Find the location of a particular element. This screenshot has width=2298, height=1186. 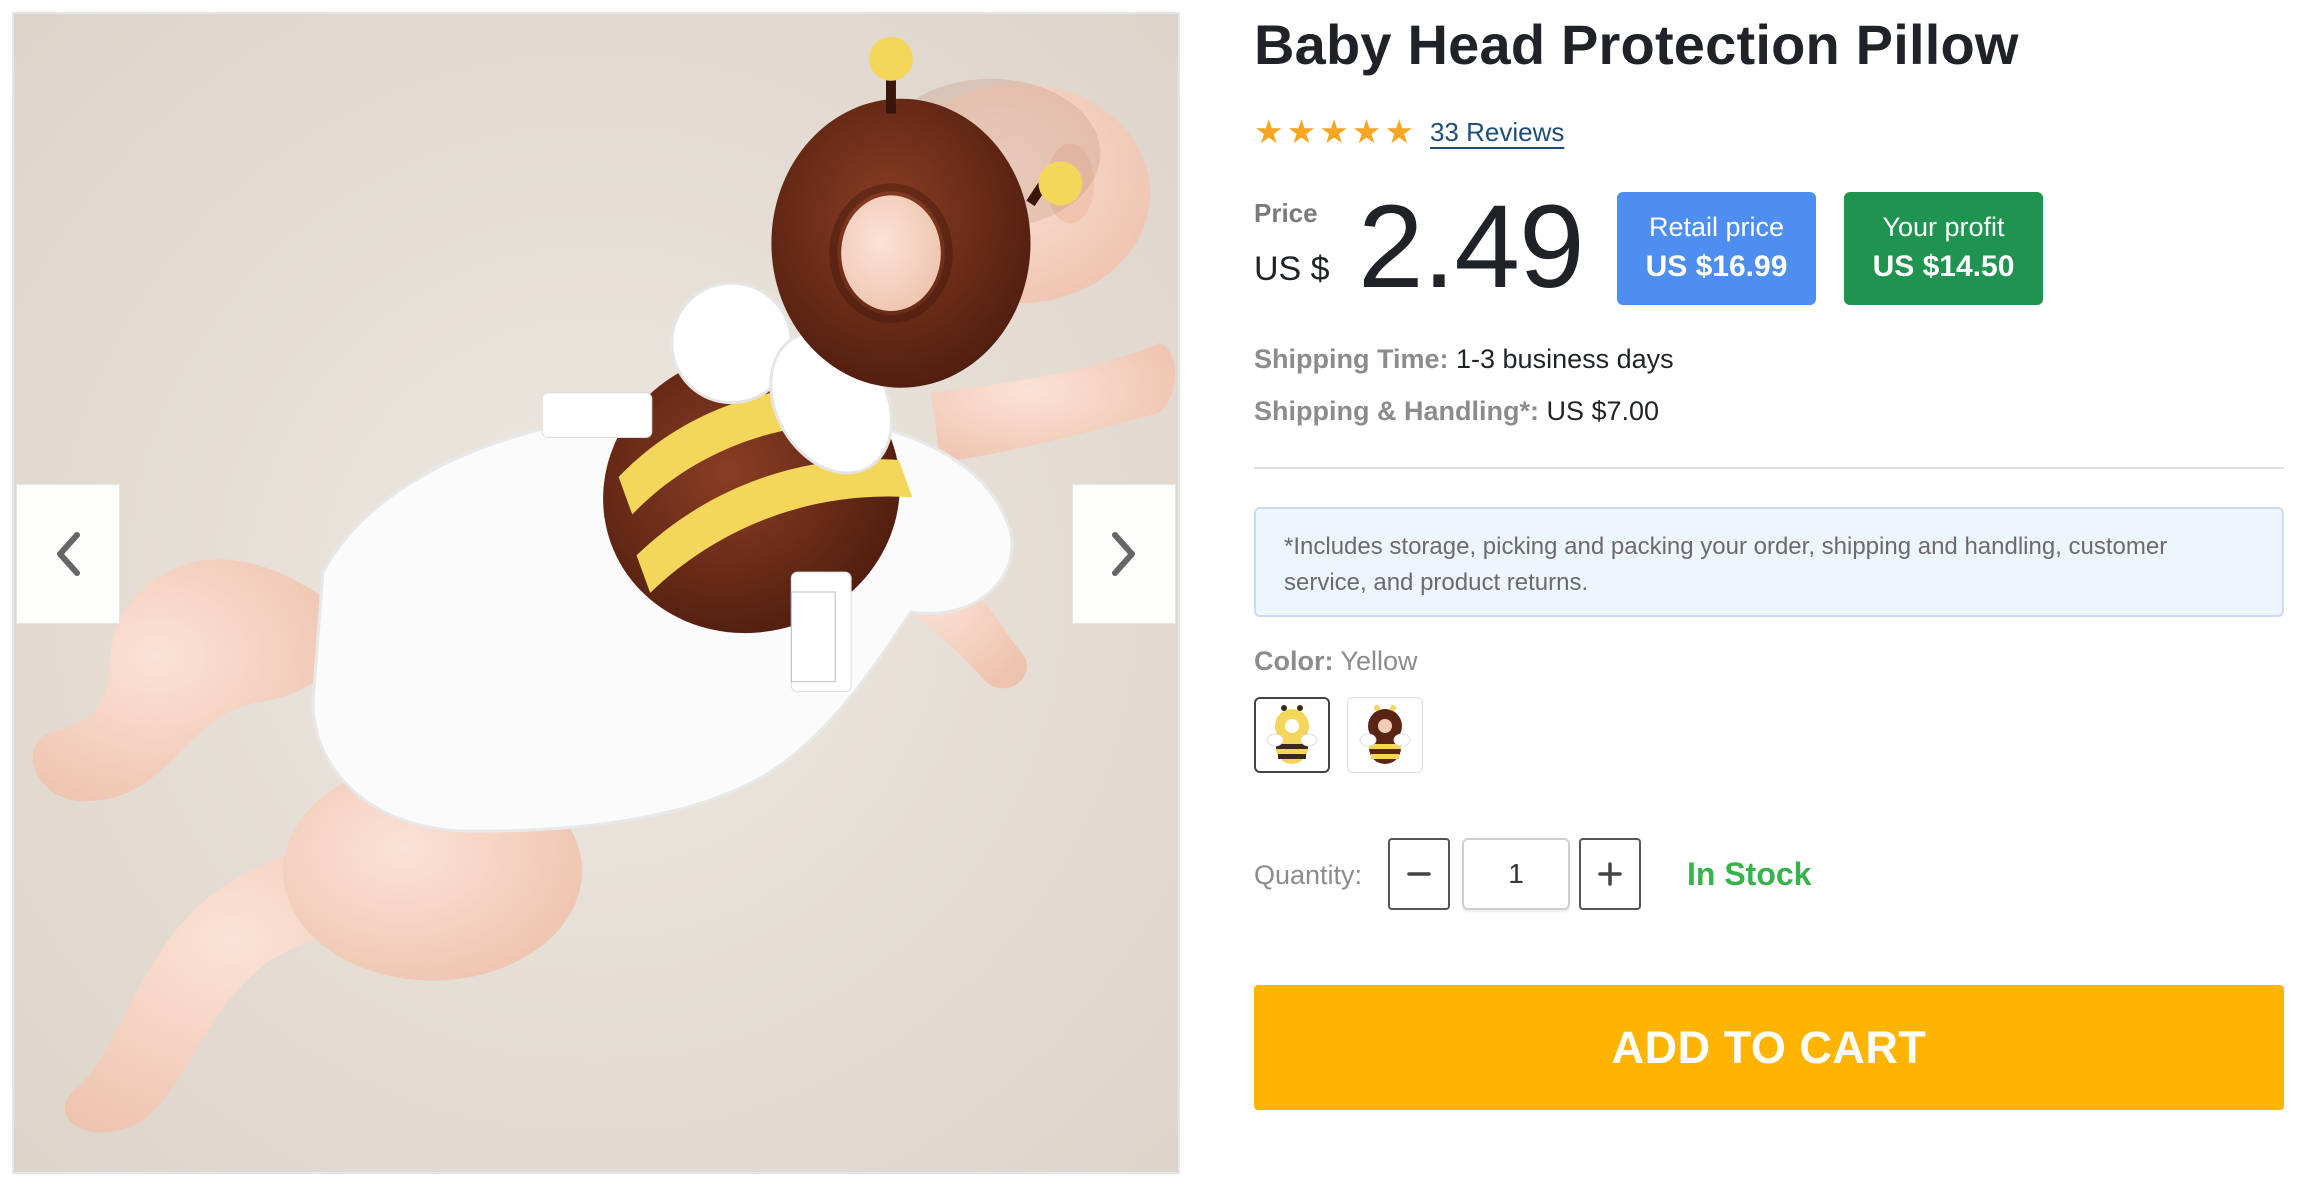

brown-bee-pillow-thumbnail is located at coordinates (1385, 734).